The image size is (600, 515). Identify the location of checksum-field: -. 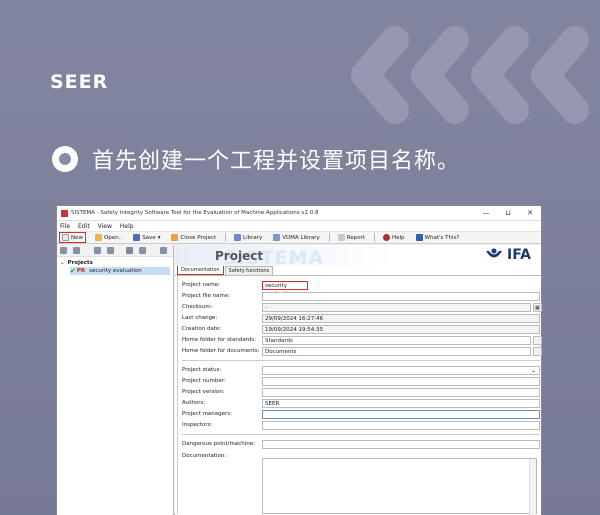
(396, 307).